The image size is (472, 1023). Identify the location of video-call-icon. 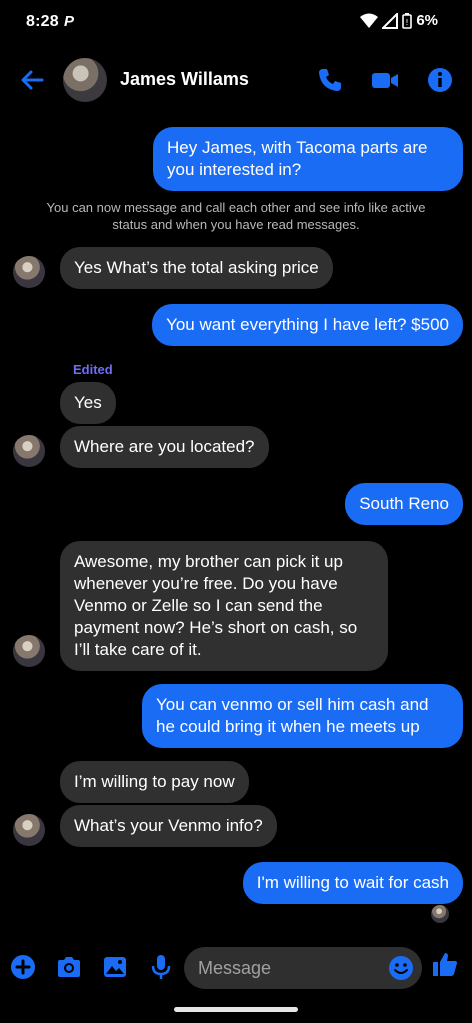
(385, 80).